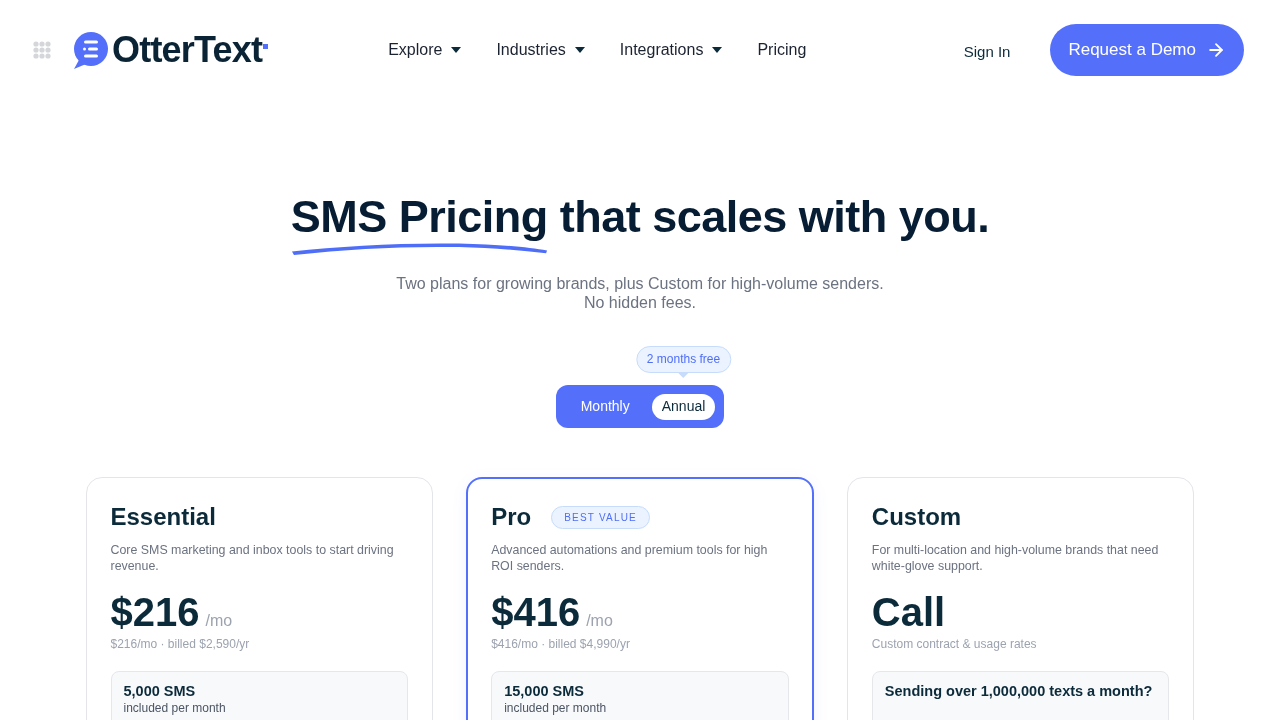  Describe the element at coordinates (155, 612) in the screenshot. I see `plan-price: $216` at that location.